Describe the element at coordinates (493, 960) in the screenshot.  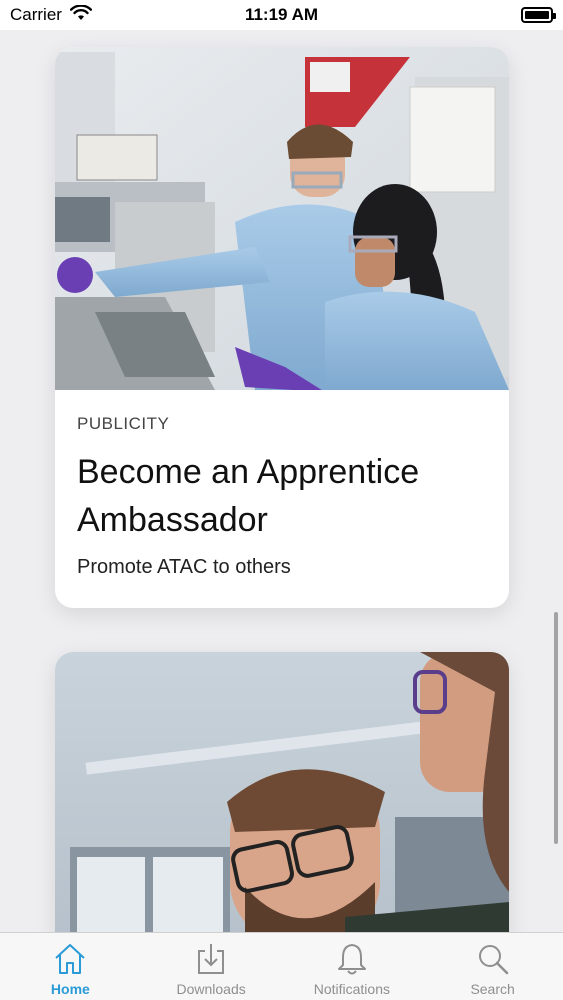
I see `search-icon` at that location.